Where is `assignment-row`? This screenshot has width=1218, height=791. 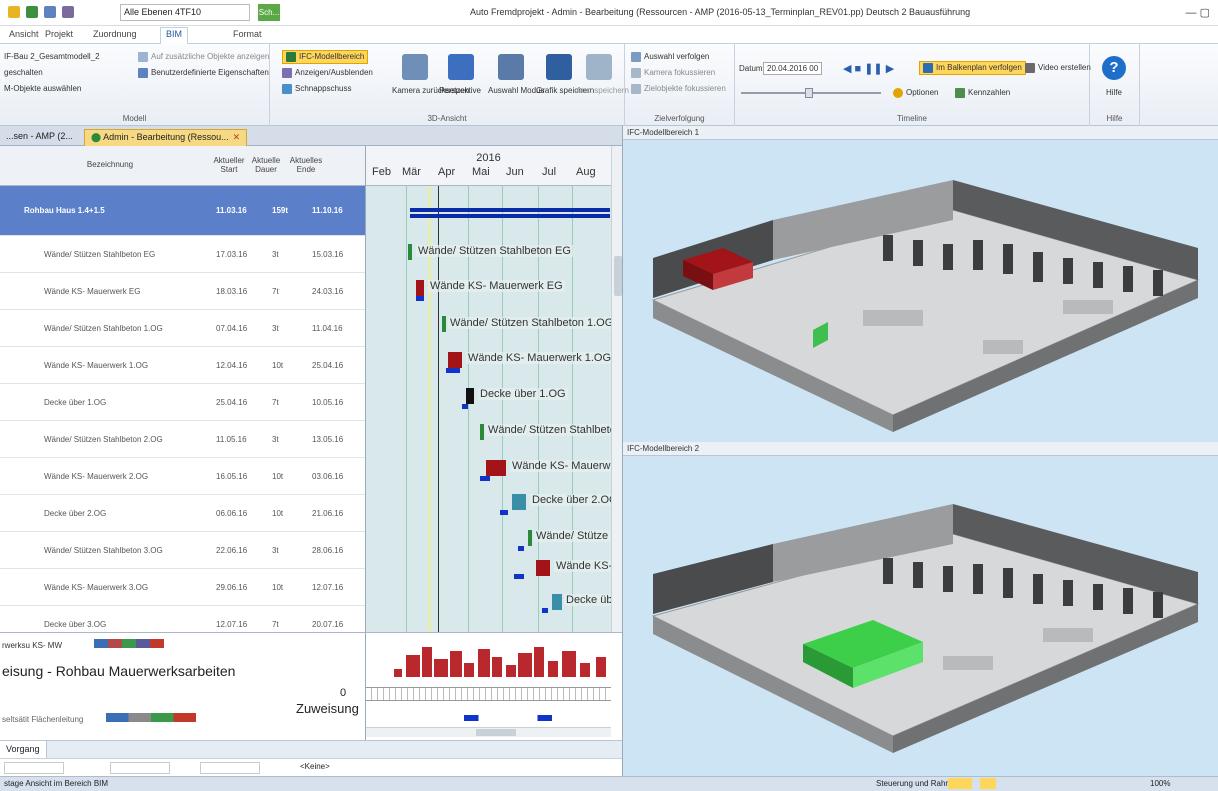
assignment-row is located at coordinates (488, 694).